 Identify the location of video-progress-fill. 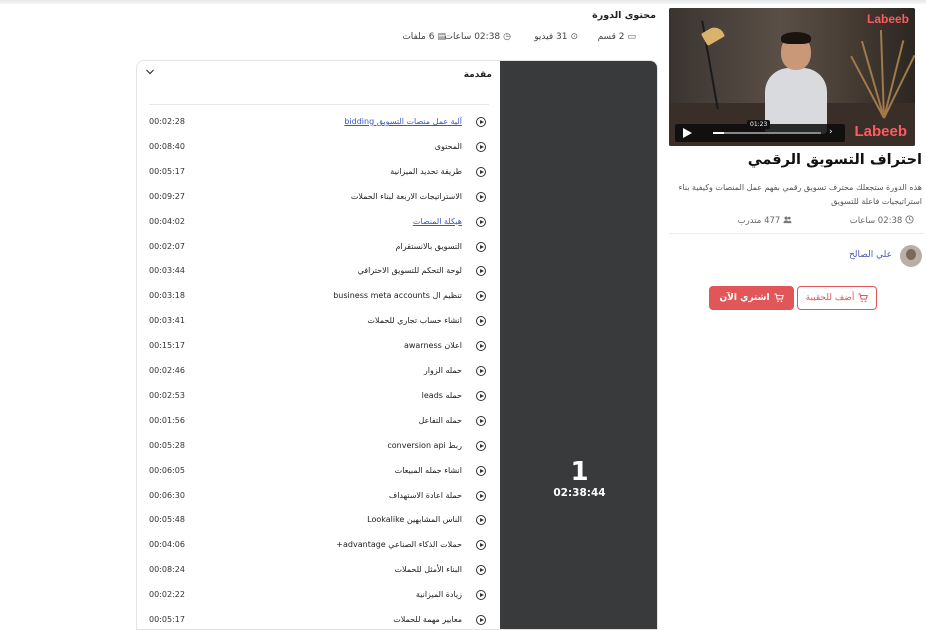
(718, 133).